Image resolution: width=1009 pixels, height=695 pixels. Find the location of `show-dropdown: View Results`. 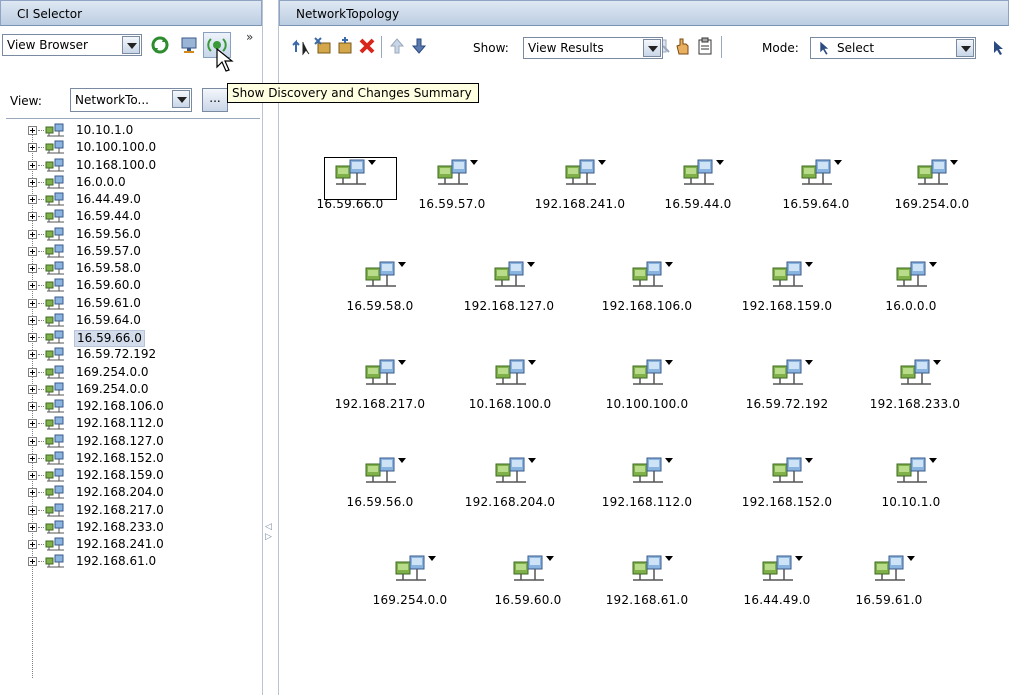

show-dropdown: View Results is located at coordinates (593, 48).